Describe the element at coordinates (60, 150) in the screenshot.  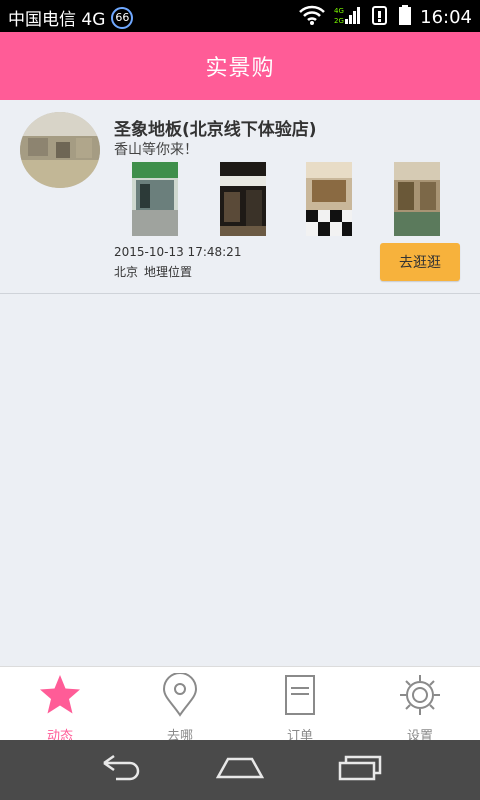
I see `store-avatar` at that location.